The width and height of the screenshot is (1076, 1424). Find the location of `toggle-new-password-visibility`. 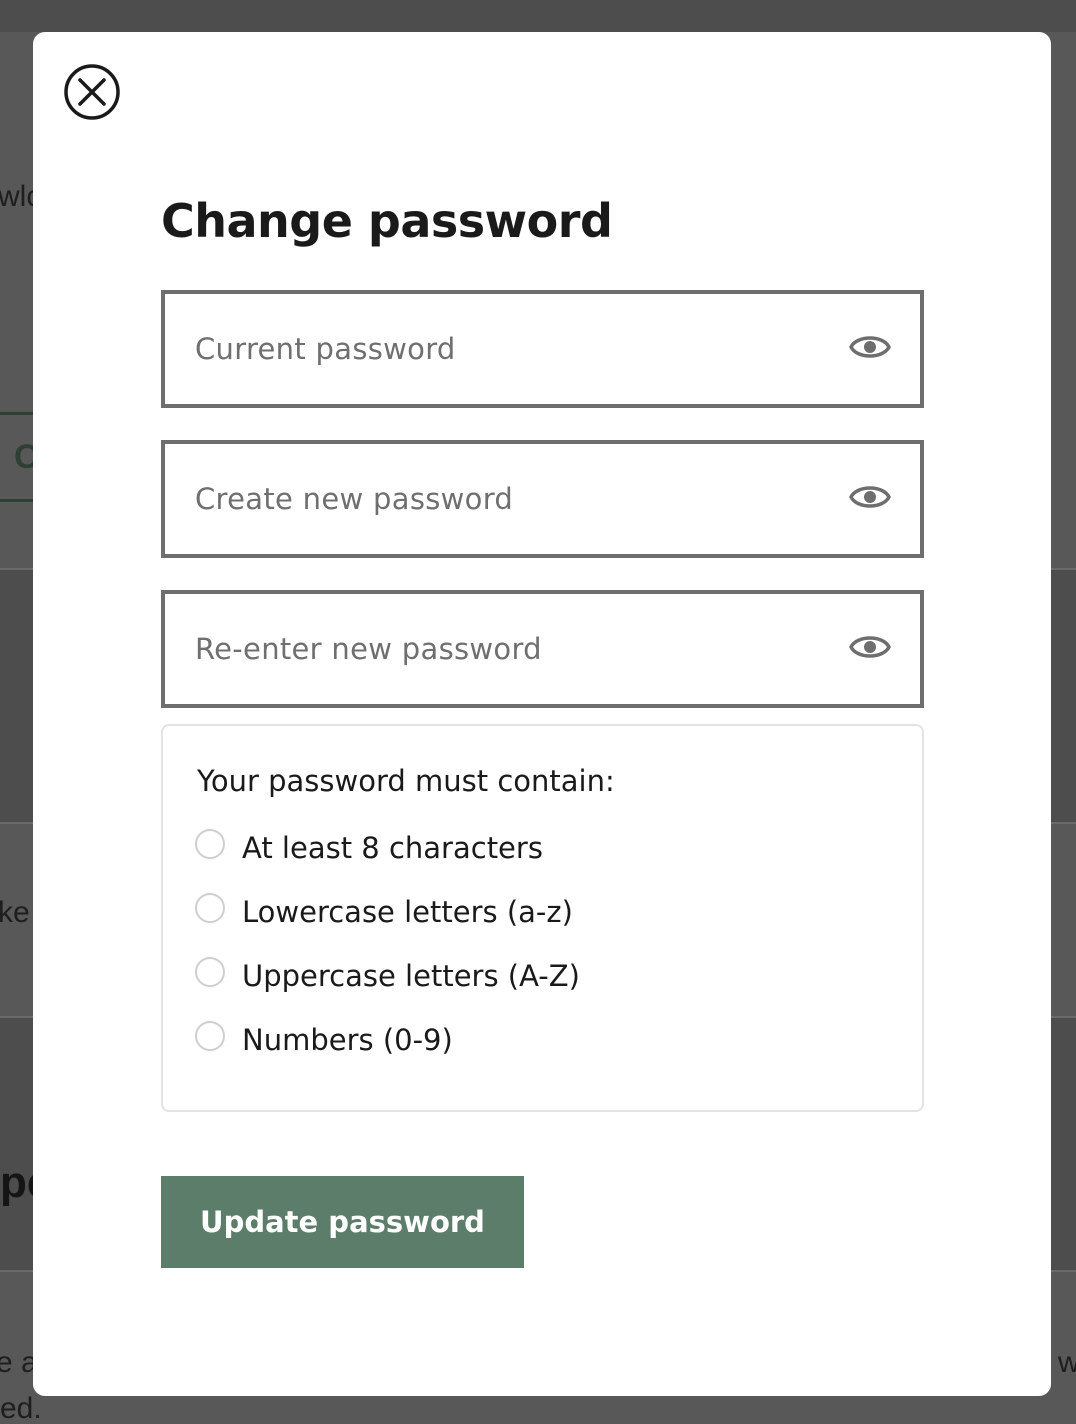

toggle-new-password-visibility is located at coordinates (870, 497).